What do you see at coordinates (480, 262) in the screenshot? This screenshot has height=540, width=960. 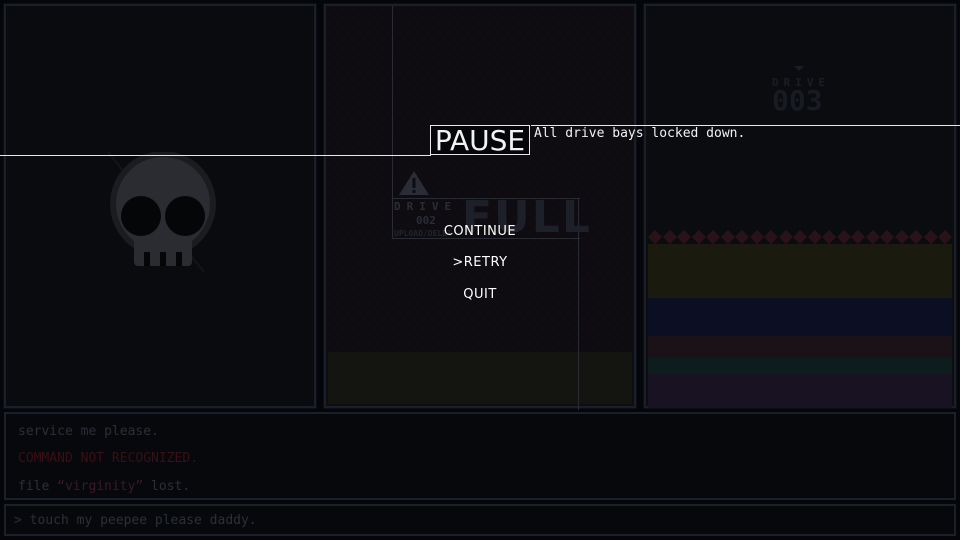 I see `retry-button: >RETRY` at bounding box center [480, 262].